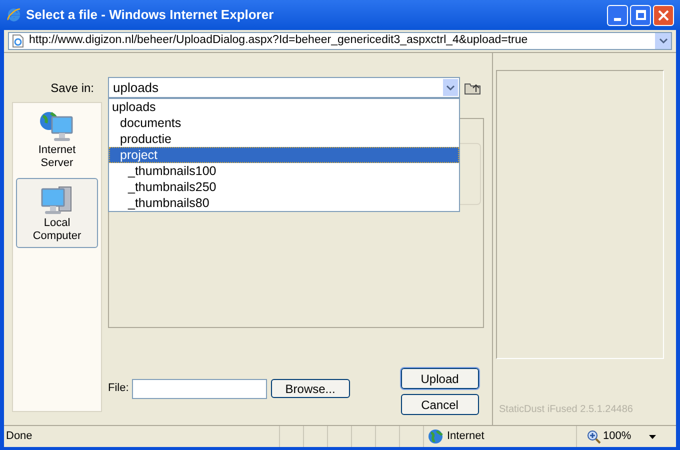 The height and width of the screenshot is (450, 680). What do you see at coordinates (19, 436) in the screenshot?
I see `status-text: Done` at bounding box center [19, 436].